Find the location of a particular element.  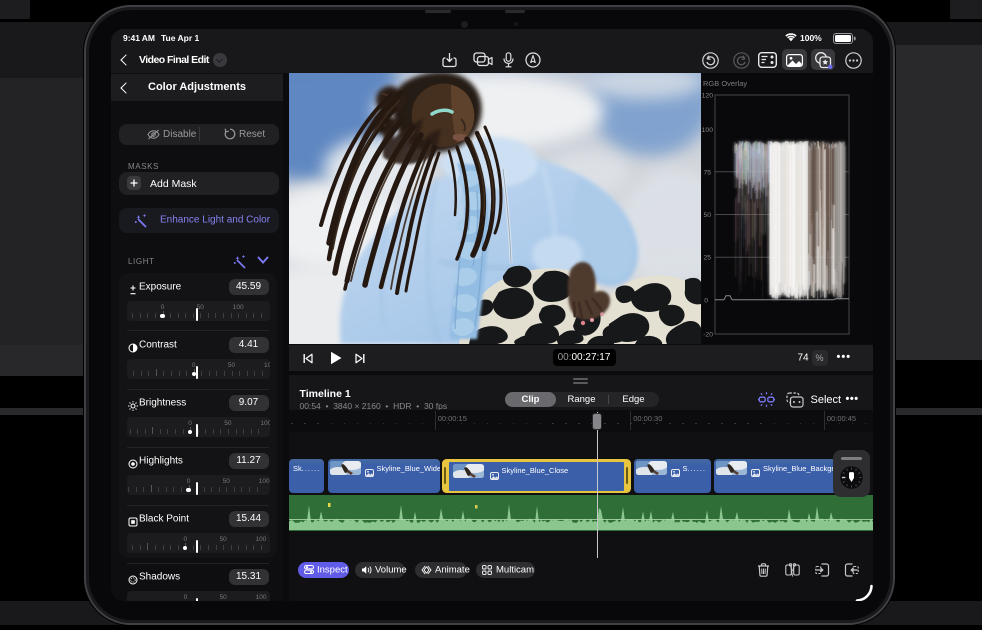

svg-text: -20 is located at coordinates (708, 334).